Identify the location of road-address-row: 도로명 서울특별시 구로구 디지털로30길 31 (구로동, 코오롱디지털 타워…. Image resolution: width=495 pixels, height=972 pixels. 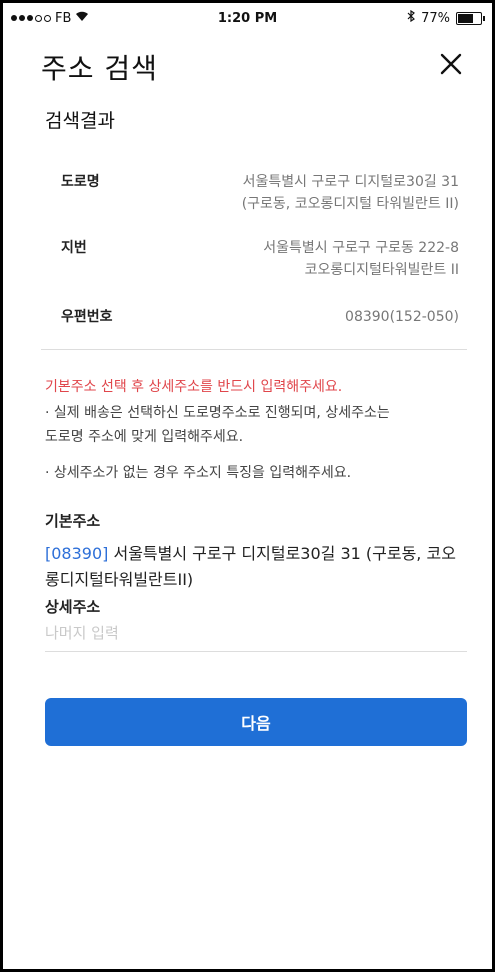
(255, 196).